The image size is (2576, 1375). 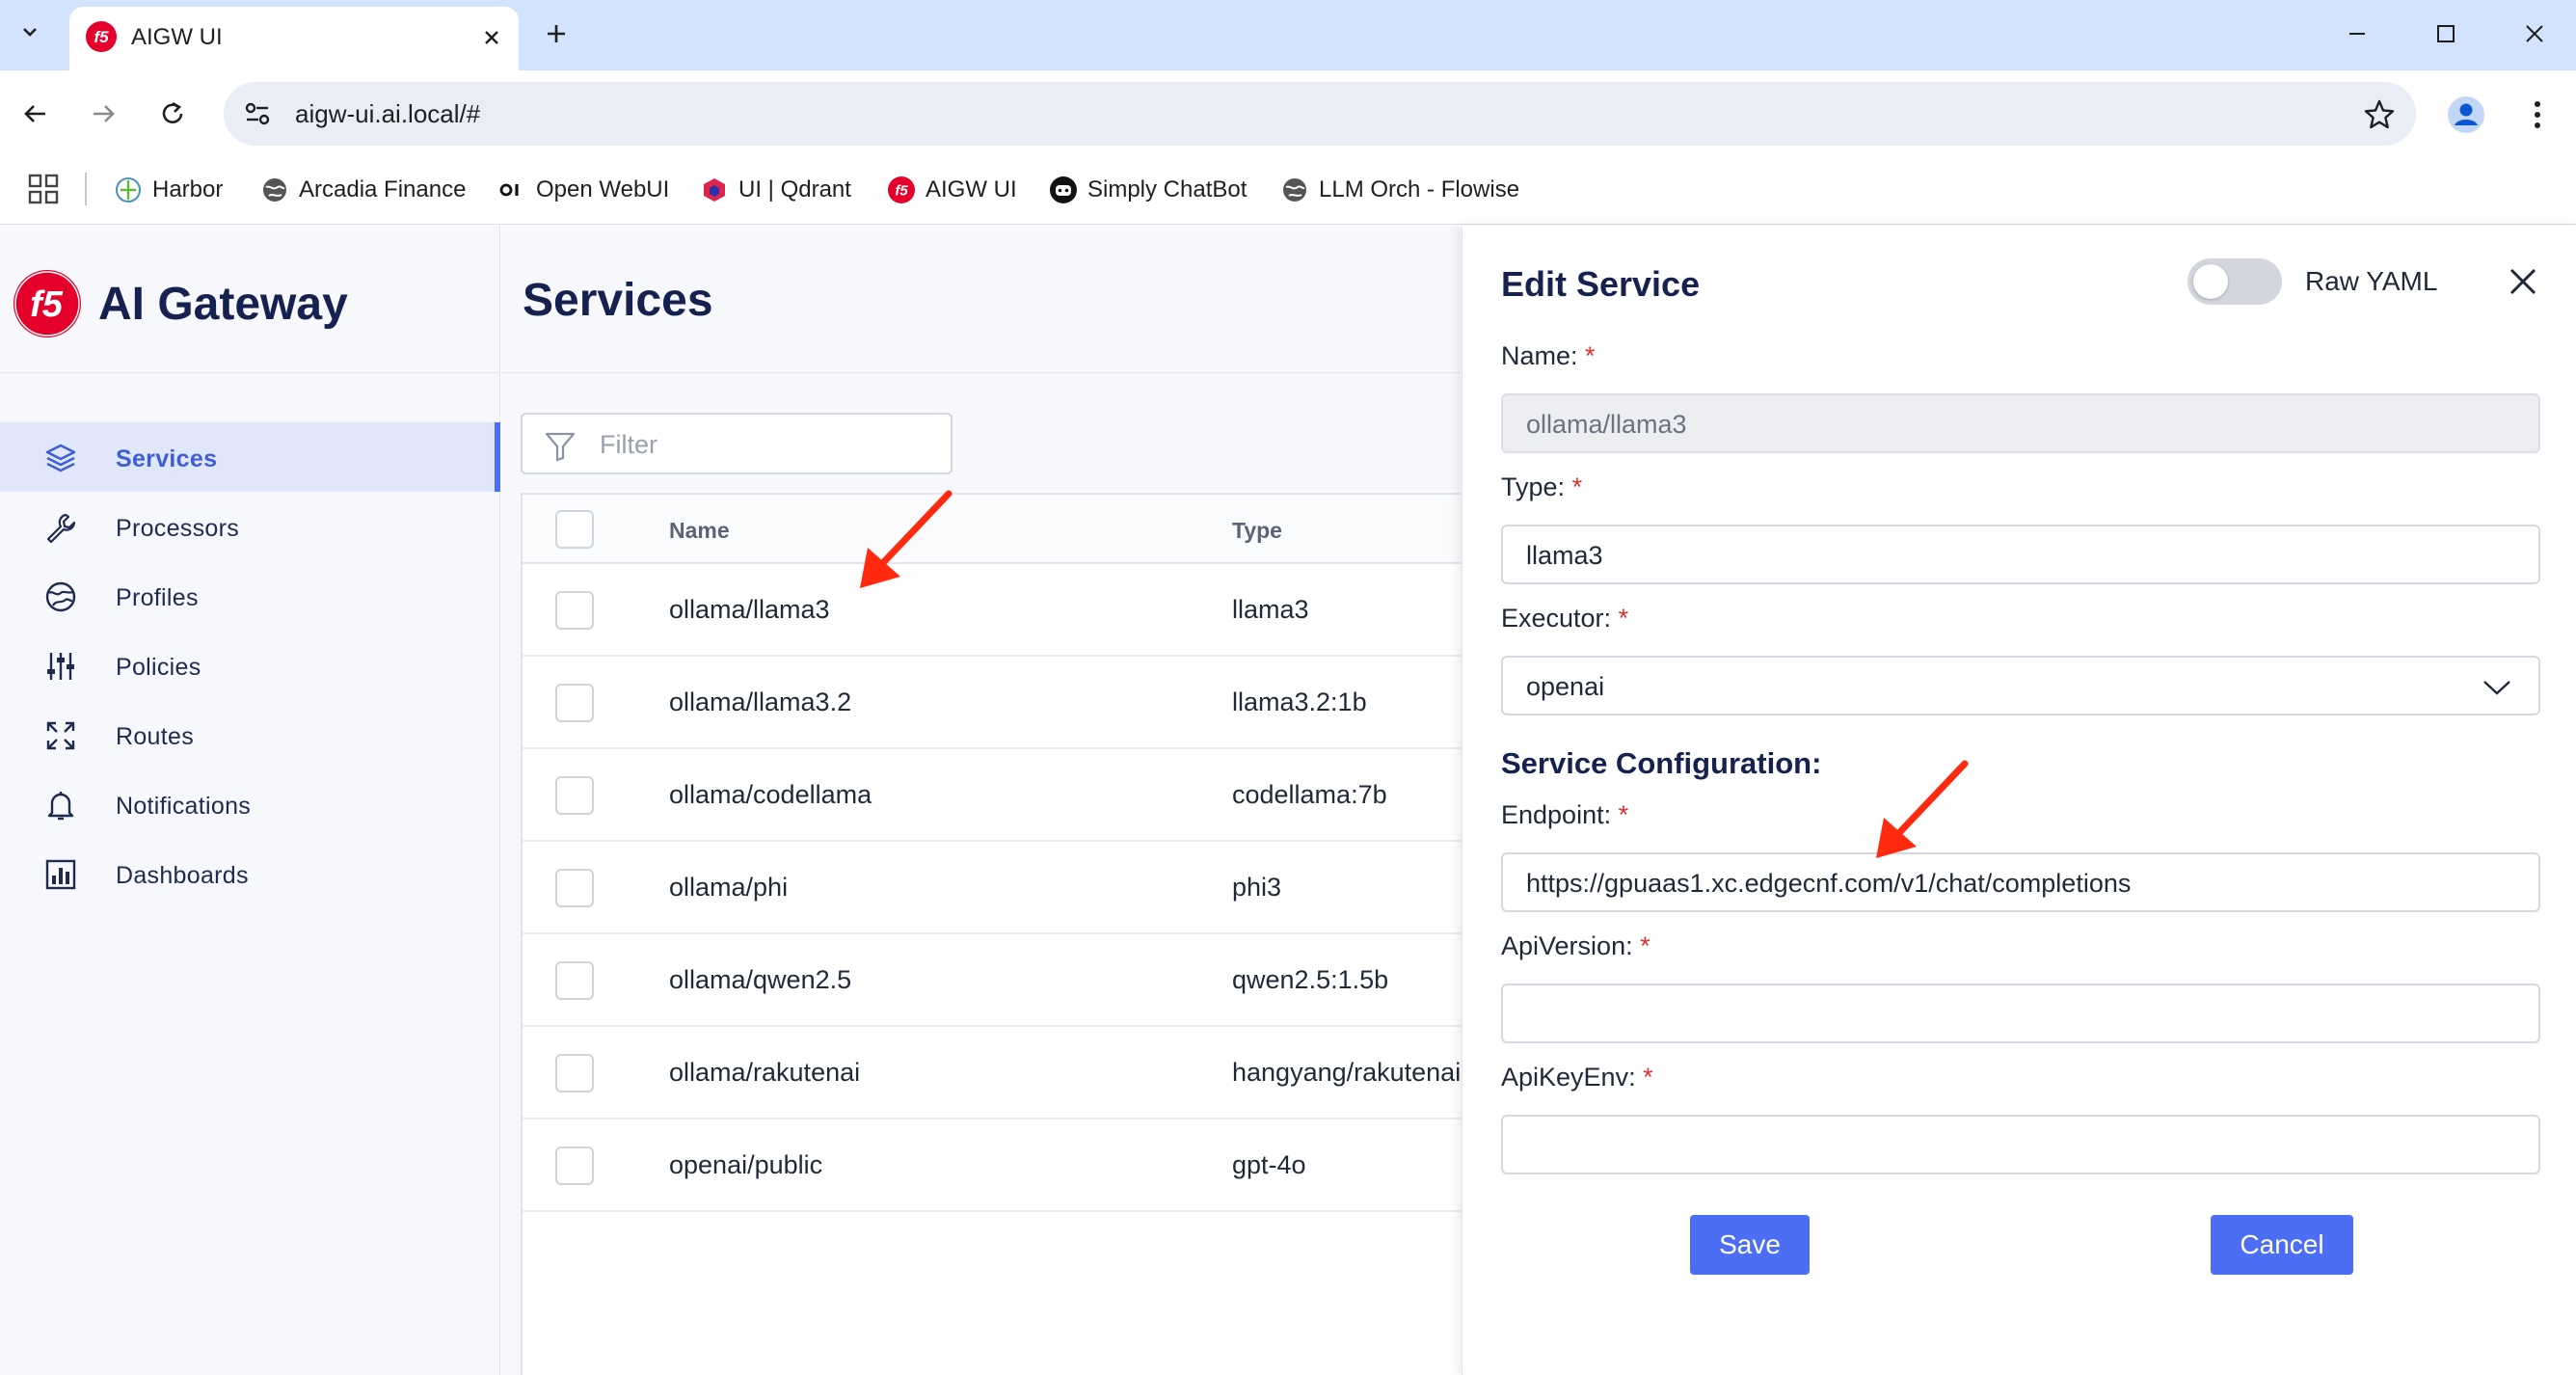 What do you see at coordinates (1601, 284) in the screenshot?
I see `panel-title: Edit Service` at bounding box center [1601, 284].